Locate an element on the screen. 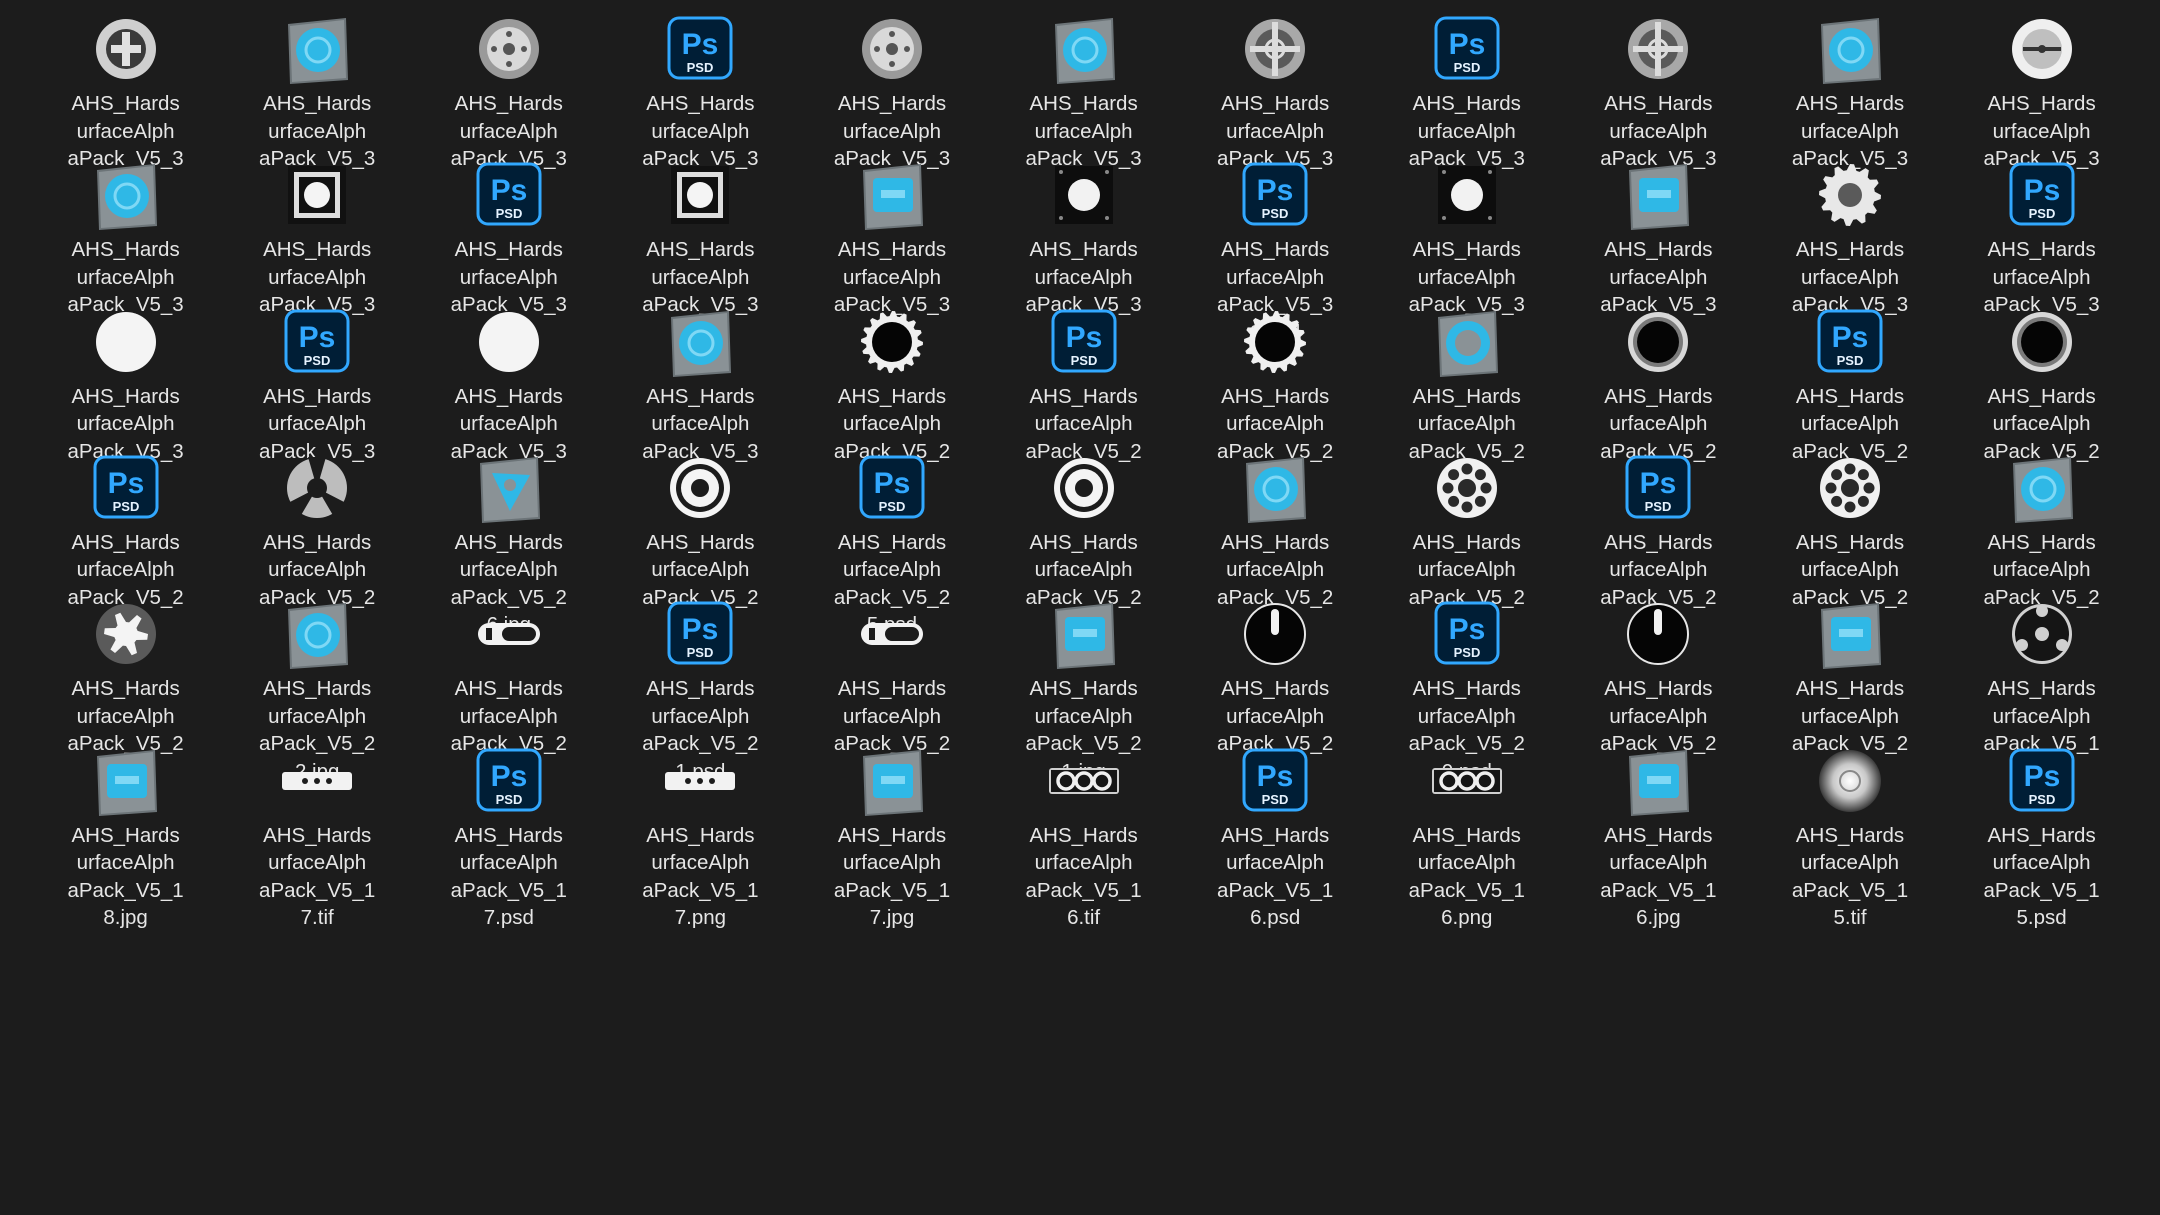 Image resolution: width=2160 pixels, height=1215 pixels. blue-ring-tile-icon is located at coordinates (1467, 342).